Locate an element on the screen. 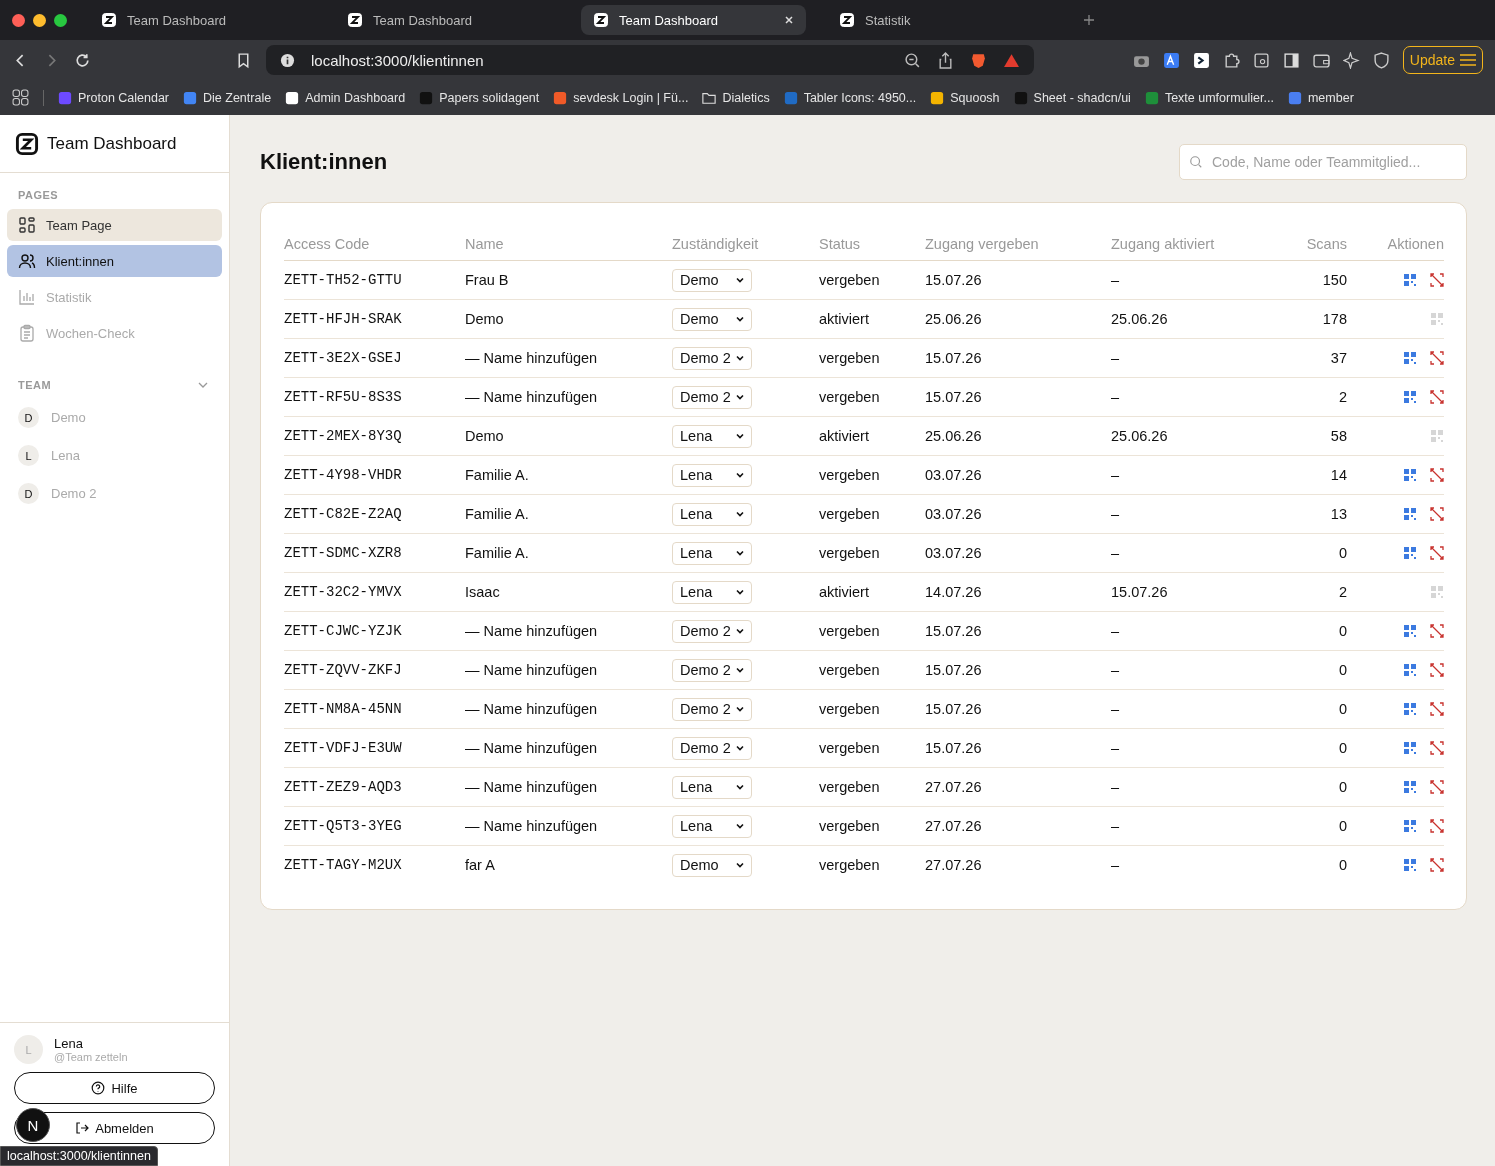 This screenshot has height=1166, width=1495. bookmark-item: Papers solidagent is located at coordinates (479, 97).